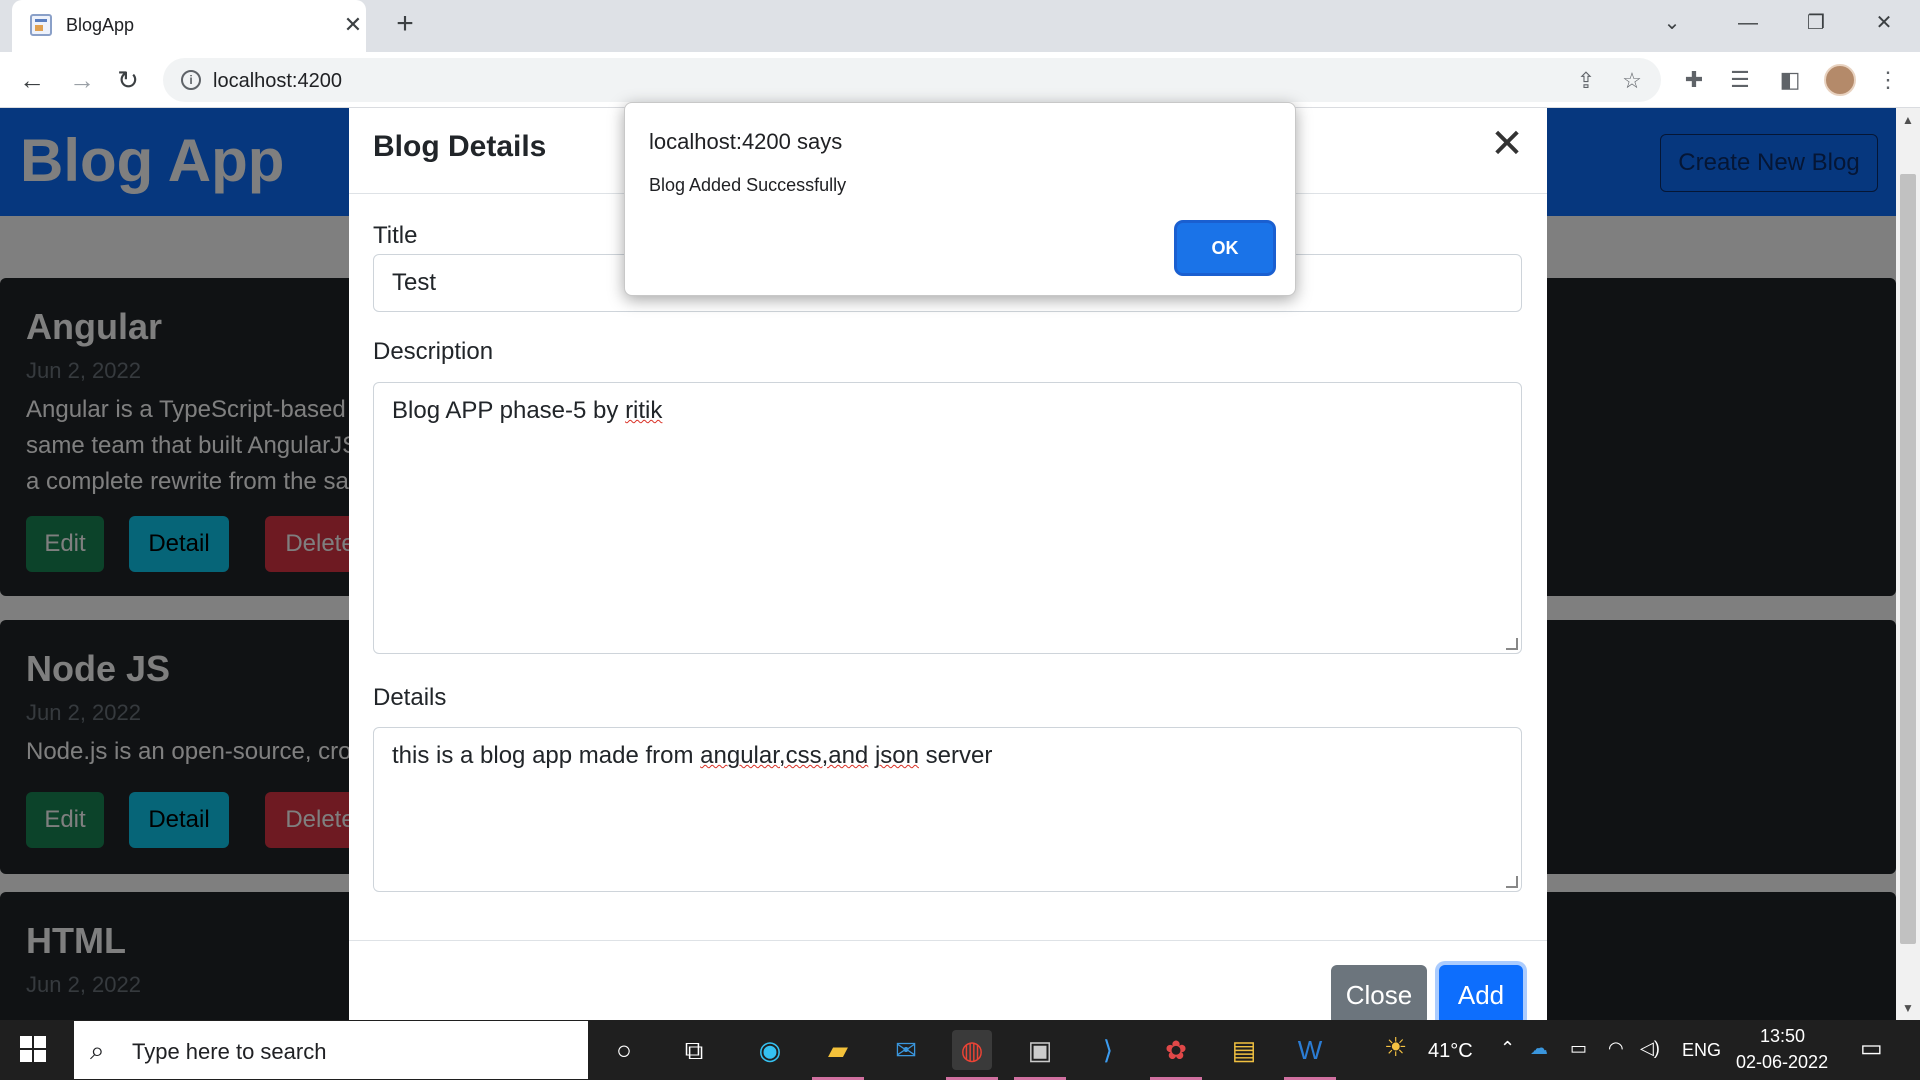 This screenshot has height=1080, width=1920. I want to click on search-icon: ⌕, so click(97, 1050).